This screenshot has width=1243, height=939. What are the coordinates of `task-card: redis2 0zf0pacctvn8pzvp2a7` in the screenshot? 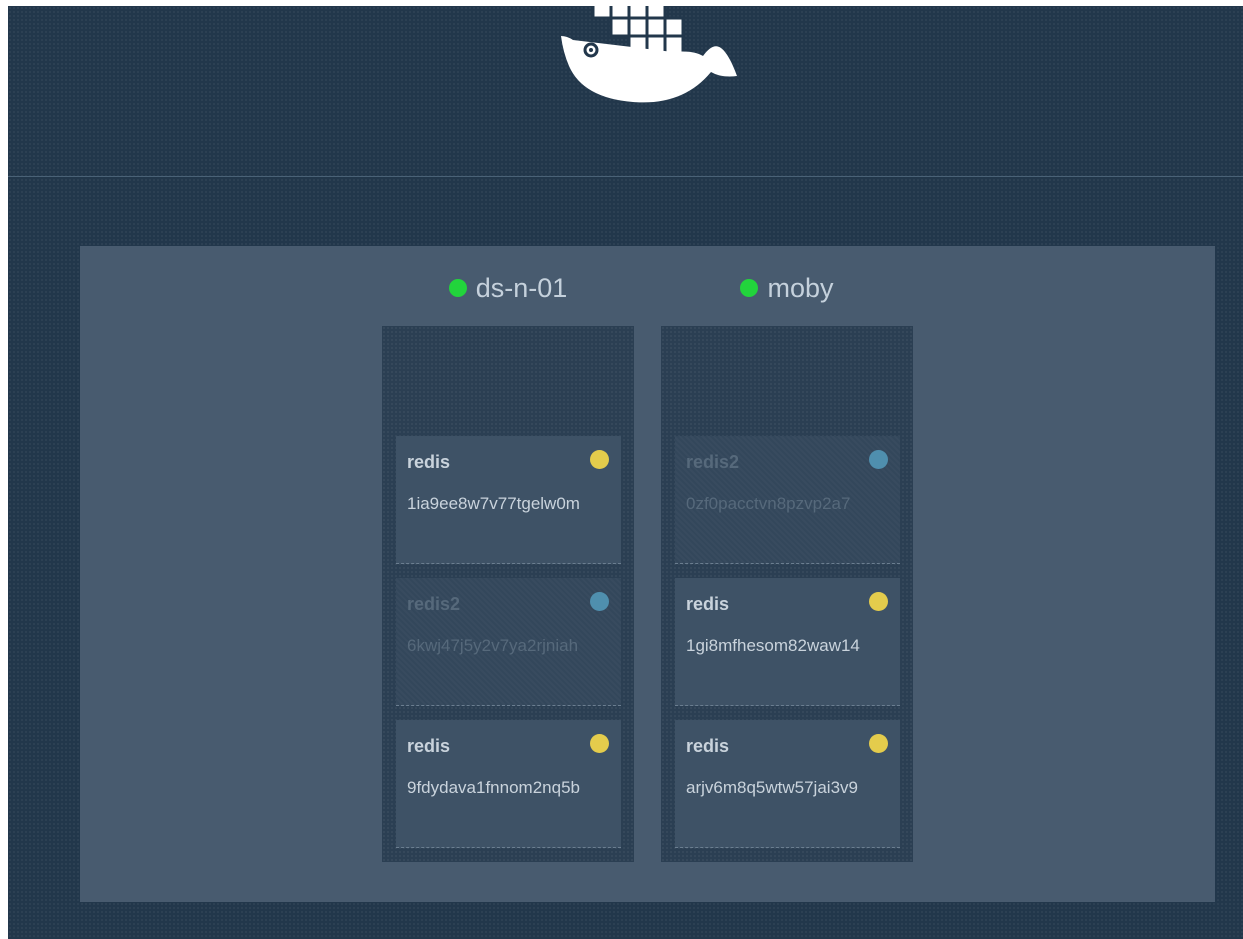 It's located at (787, 500).